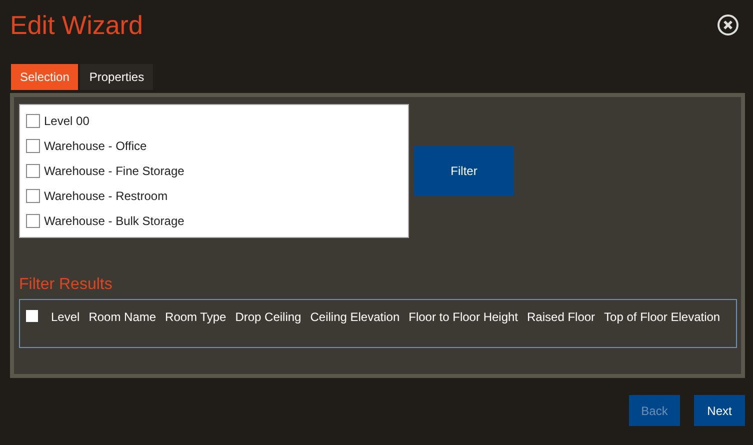  What do you see at coordinates (719, 410) in the screenshot?
I see `nav-button: Next` at bounding box center [719, 410].